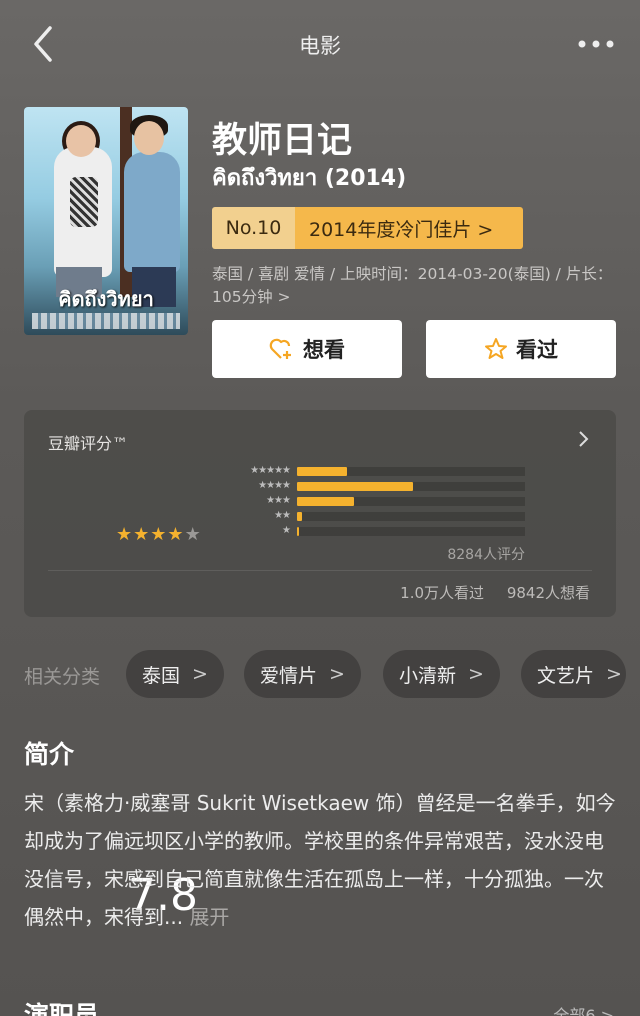 This screenshot has width=640, height=1016. What do you see at coordinates (495, 592) in the screenshot?
I see `rating-stats: 1.0万人看过 9842人想看` at bounding box center [495, 592].